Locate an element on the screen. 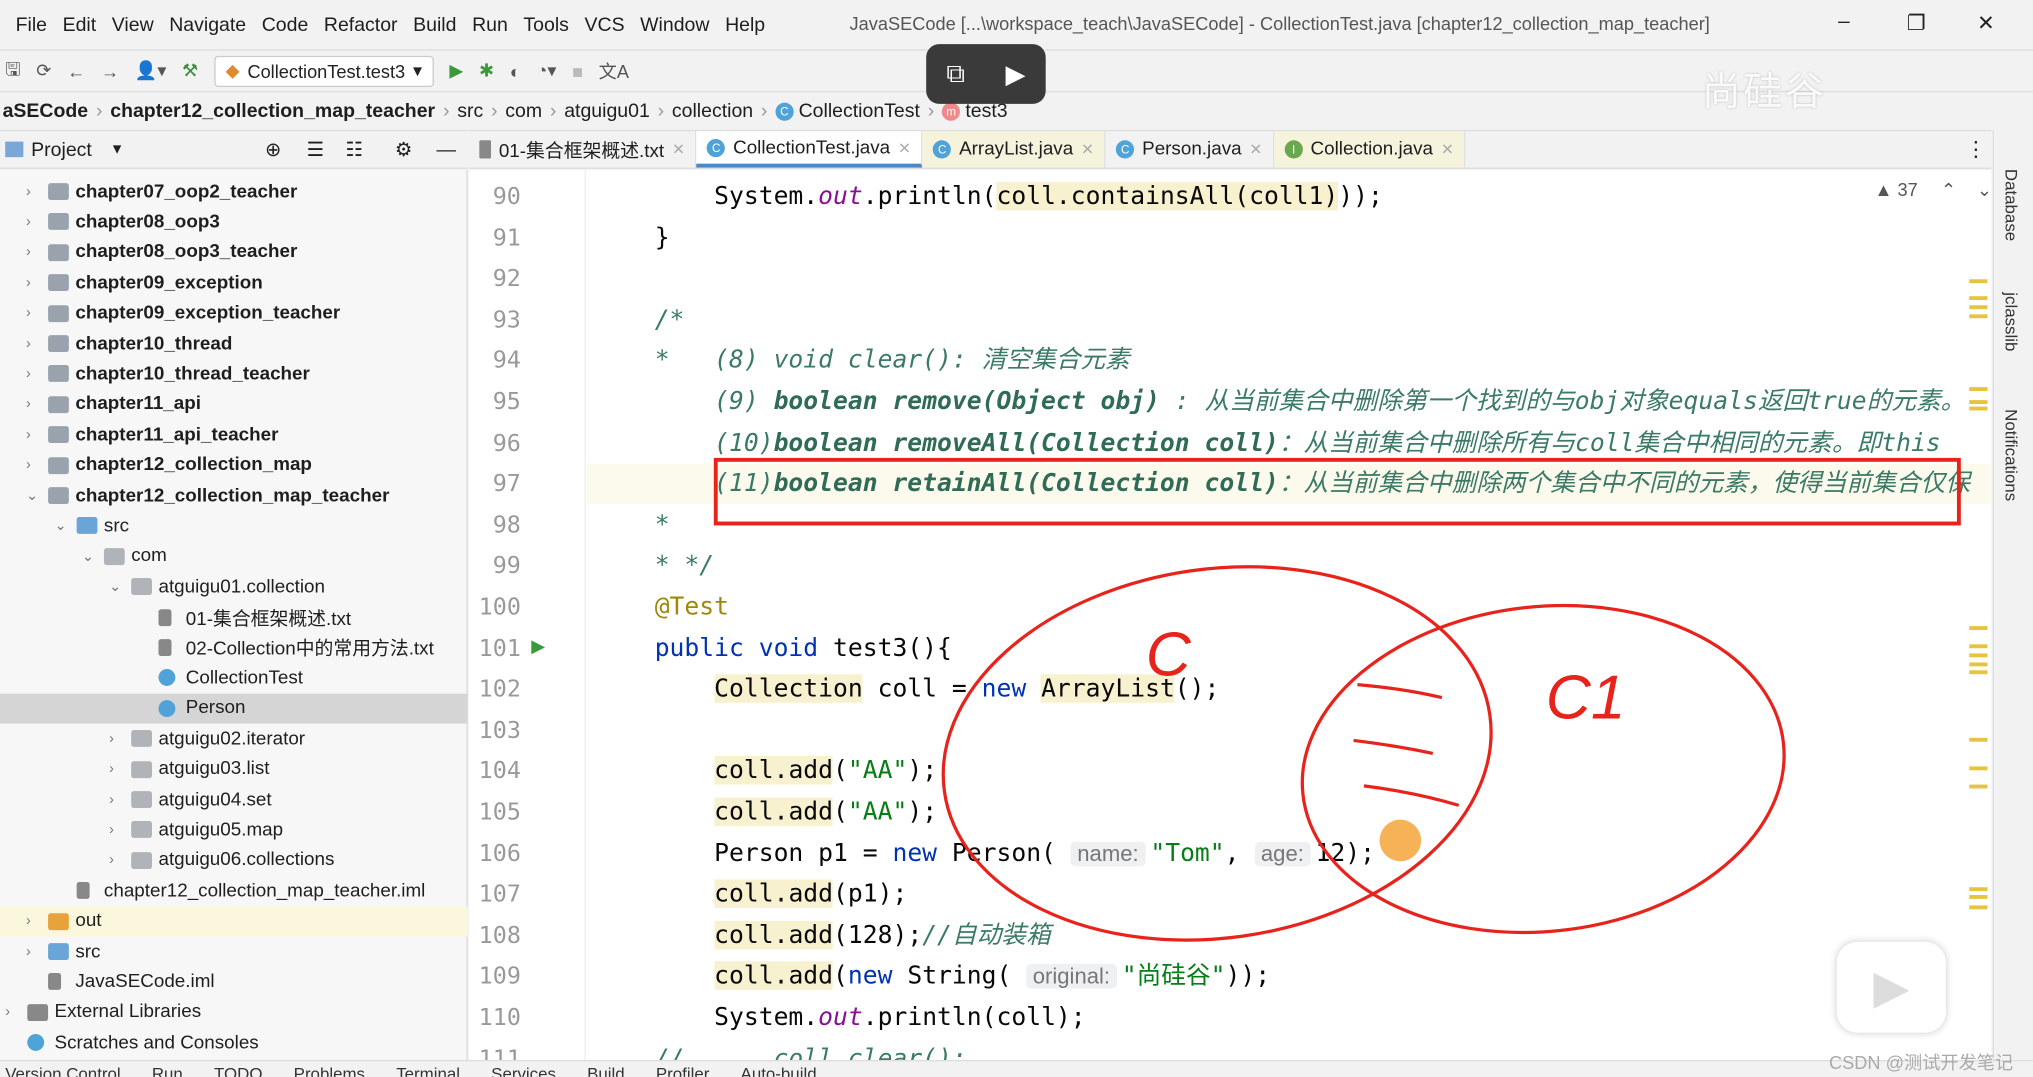  tree-item: 02-Collection中的常用方法.txt is located at coordinates (234, 648).